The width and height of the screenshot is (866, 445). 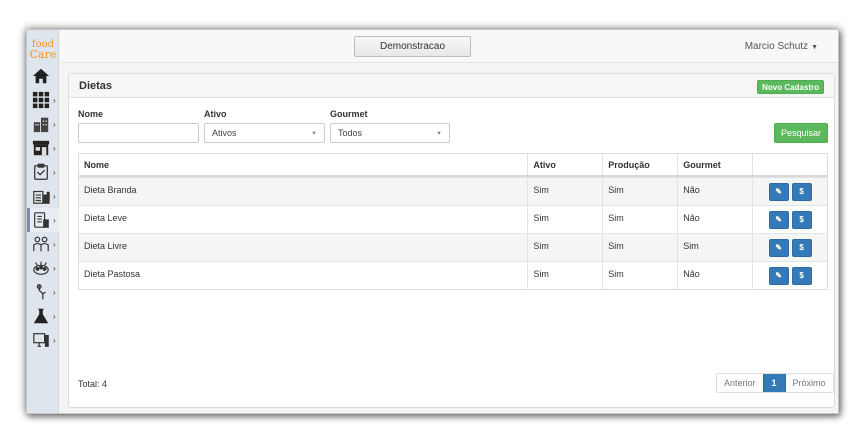 I want to click on cell-nome: Dieta Leve, so click(x=106, y=218).